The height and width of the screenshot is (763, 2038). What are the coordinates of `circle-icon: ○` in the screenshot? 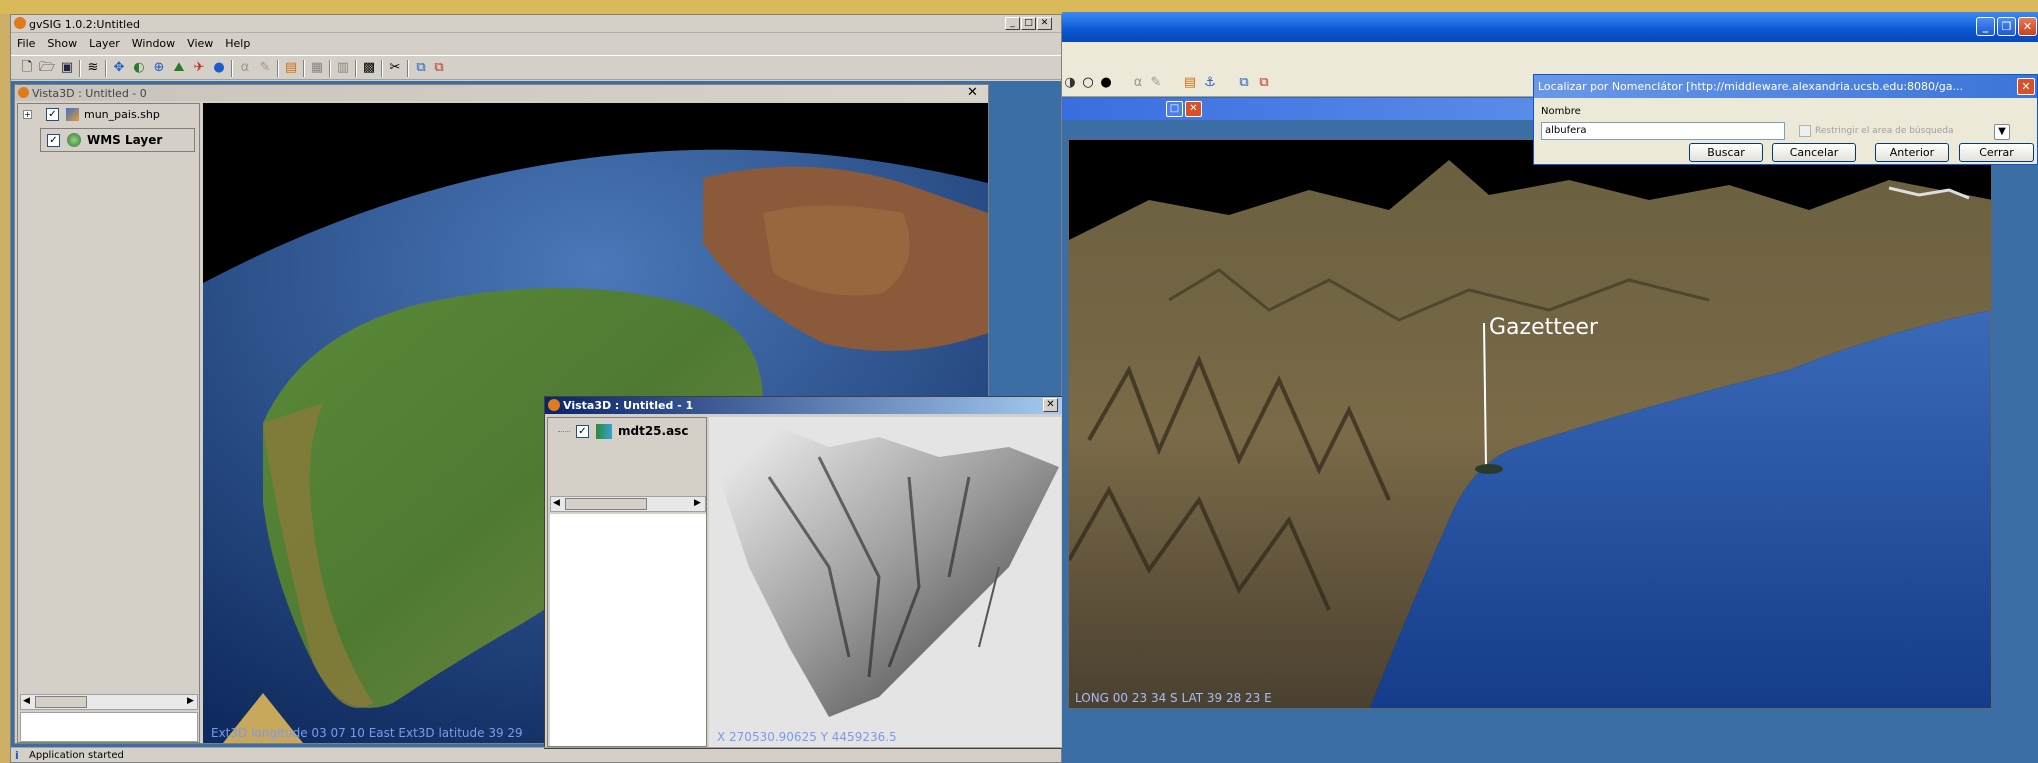 It's located at (1088, 83).